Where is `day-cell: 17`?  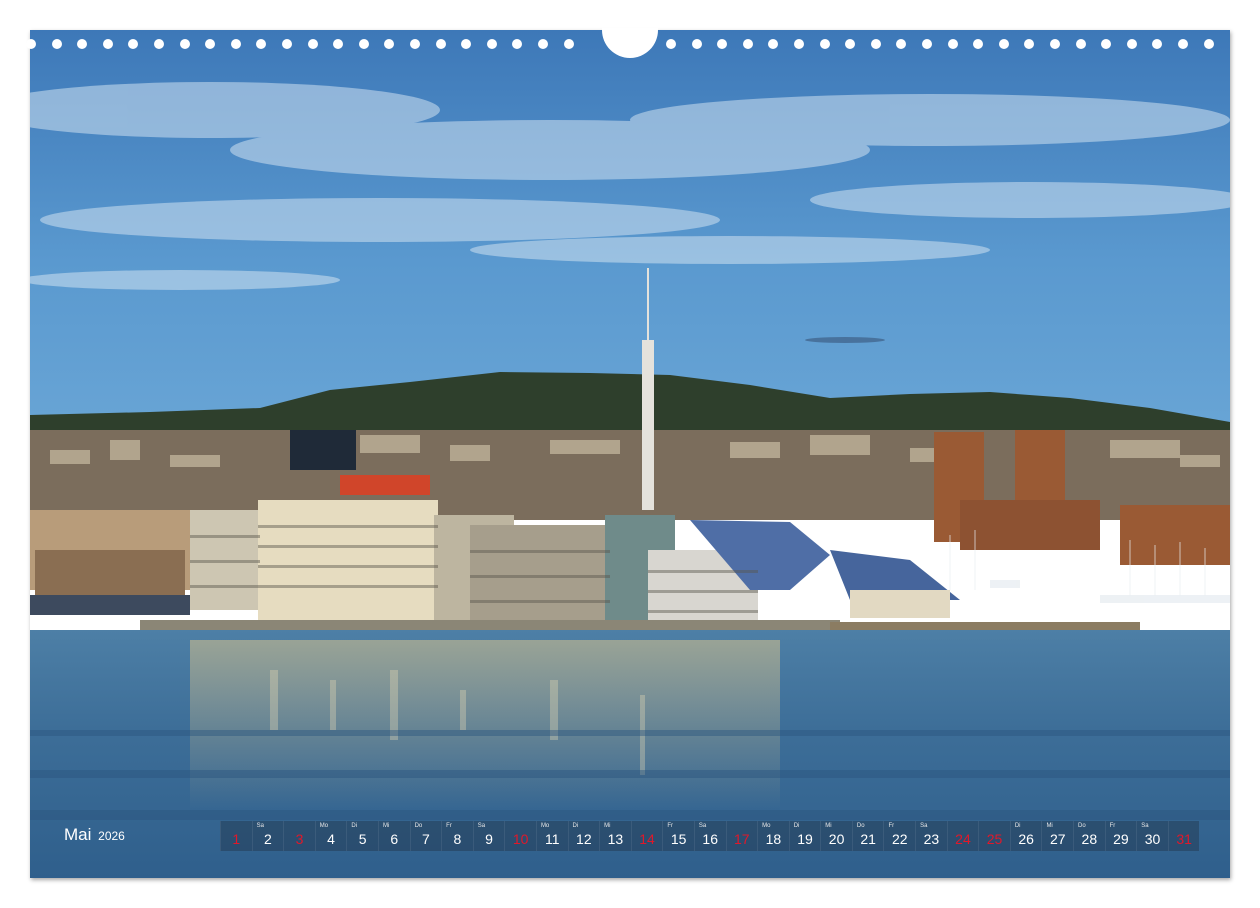 day-cell: 17 is located at coordinates (741, 836).